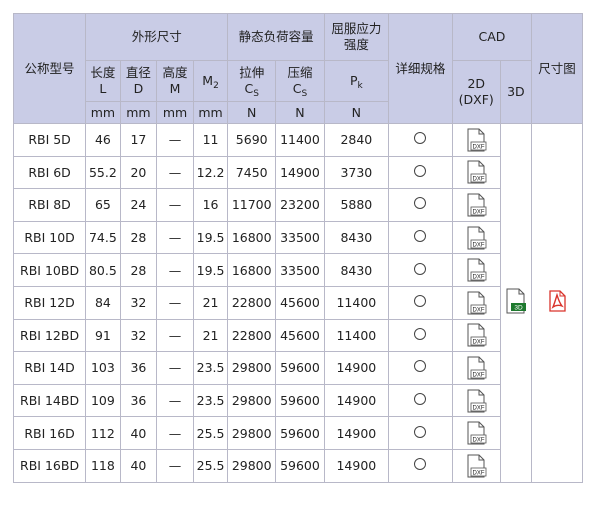 The height and width of the screenshot is (508, 600). Describe the element at coordinates (49, 302) in the screenshot. I see `model-cell: RBI 12D` at that location.